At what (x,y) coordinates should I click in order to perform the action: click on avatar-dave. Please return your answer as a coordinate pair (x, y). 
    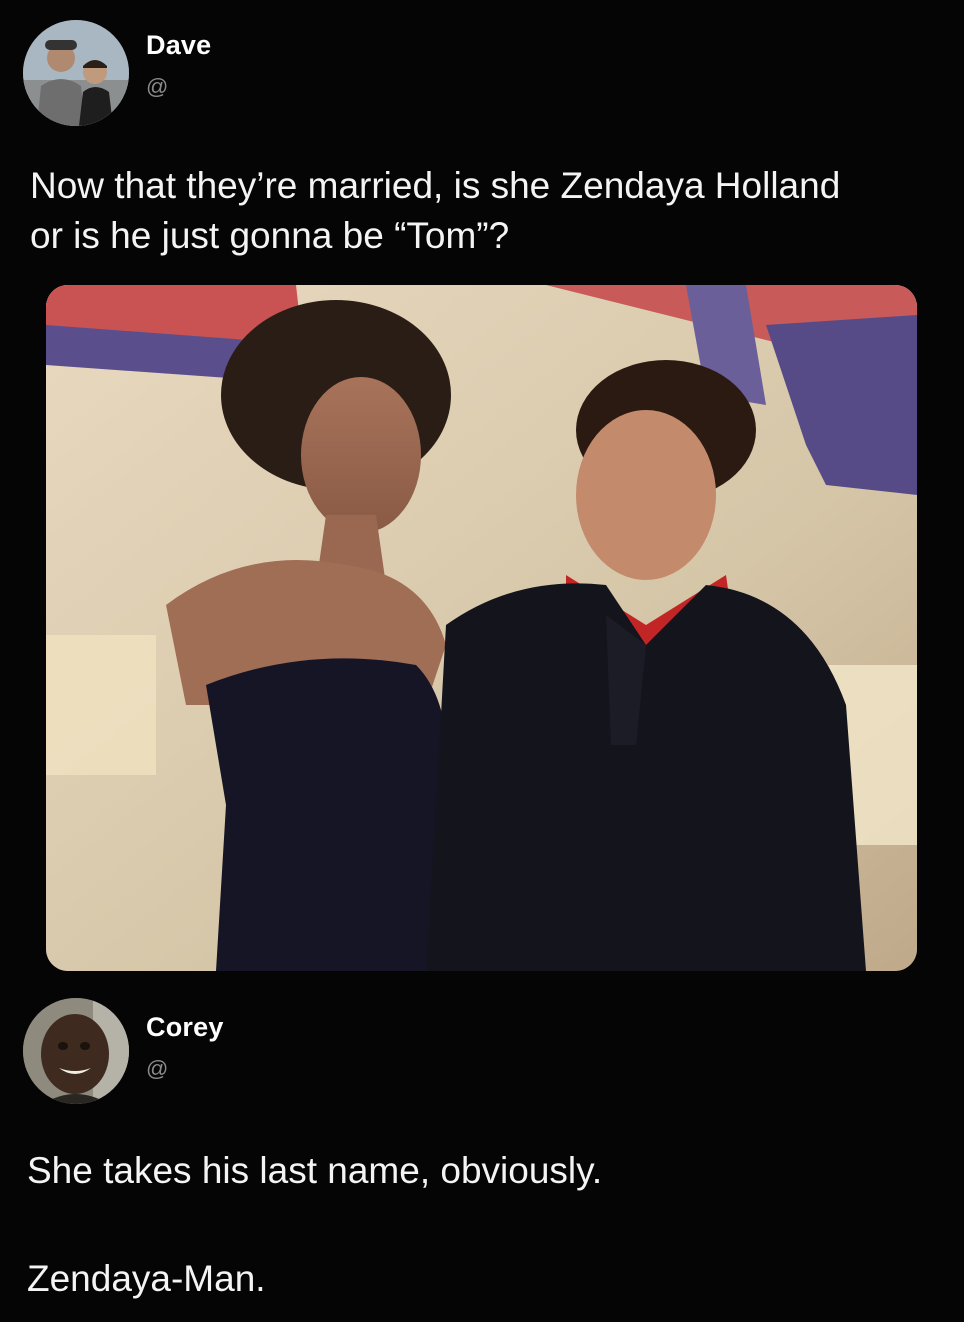
    Looking at the image, I should click on (76, 73).